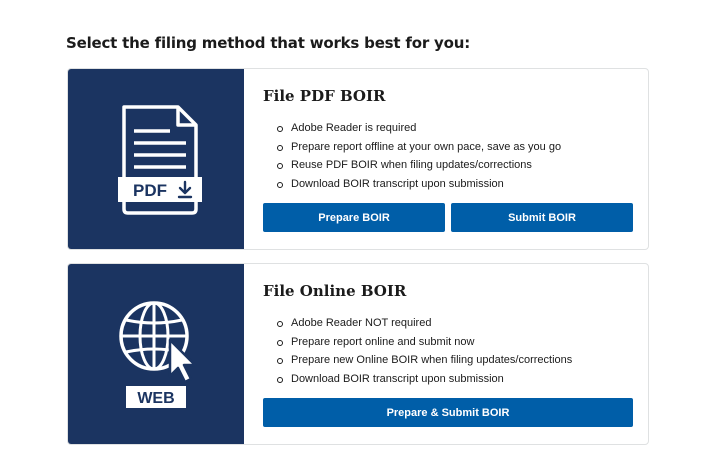  I want to click on globe-cursor-icon: WEB, so click(158, 354).